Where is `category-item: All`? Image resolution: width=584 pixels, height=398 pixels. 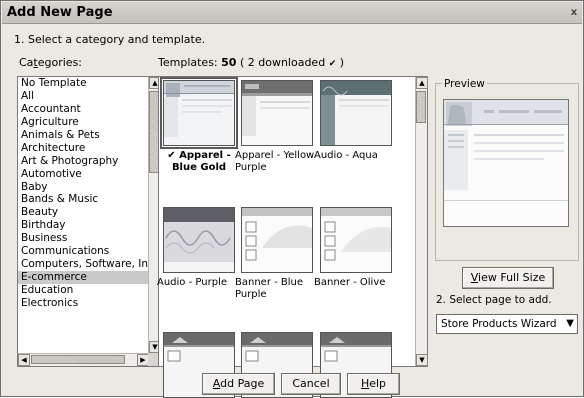 category-item: All is located at coordinates (83, 96).